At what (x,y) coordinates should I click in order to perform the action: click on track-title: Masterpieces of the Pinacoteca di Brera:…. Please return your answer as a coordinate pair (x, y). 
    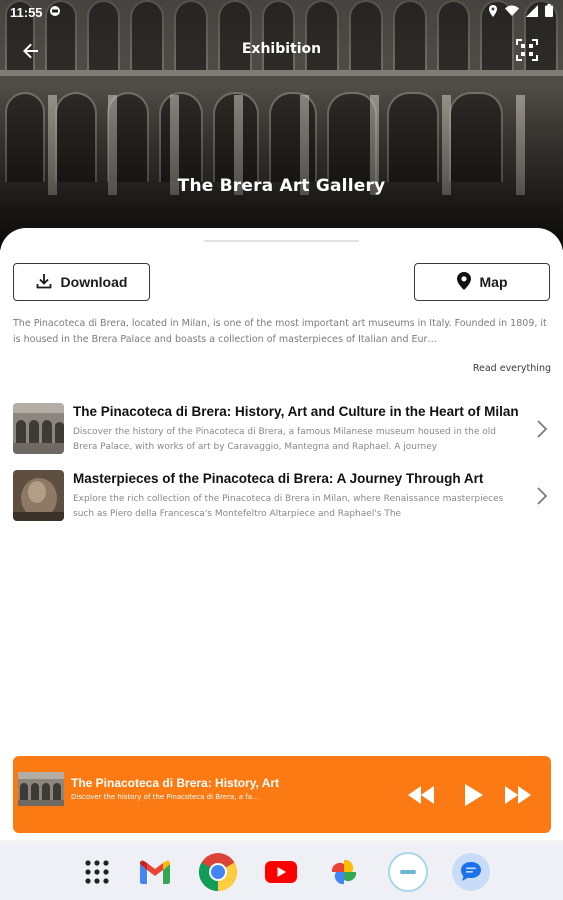
    Looking at the image, I should click on (278, 478).